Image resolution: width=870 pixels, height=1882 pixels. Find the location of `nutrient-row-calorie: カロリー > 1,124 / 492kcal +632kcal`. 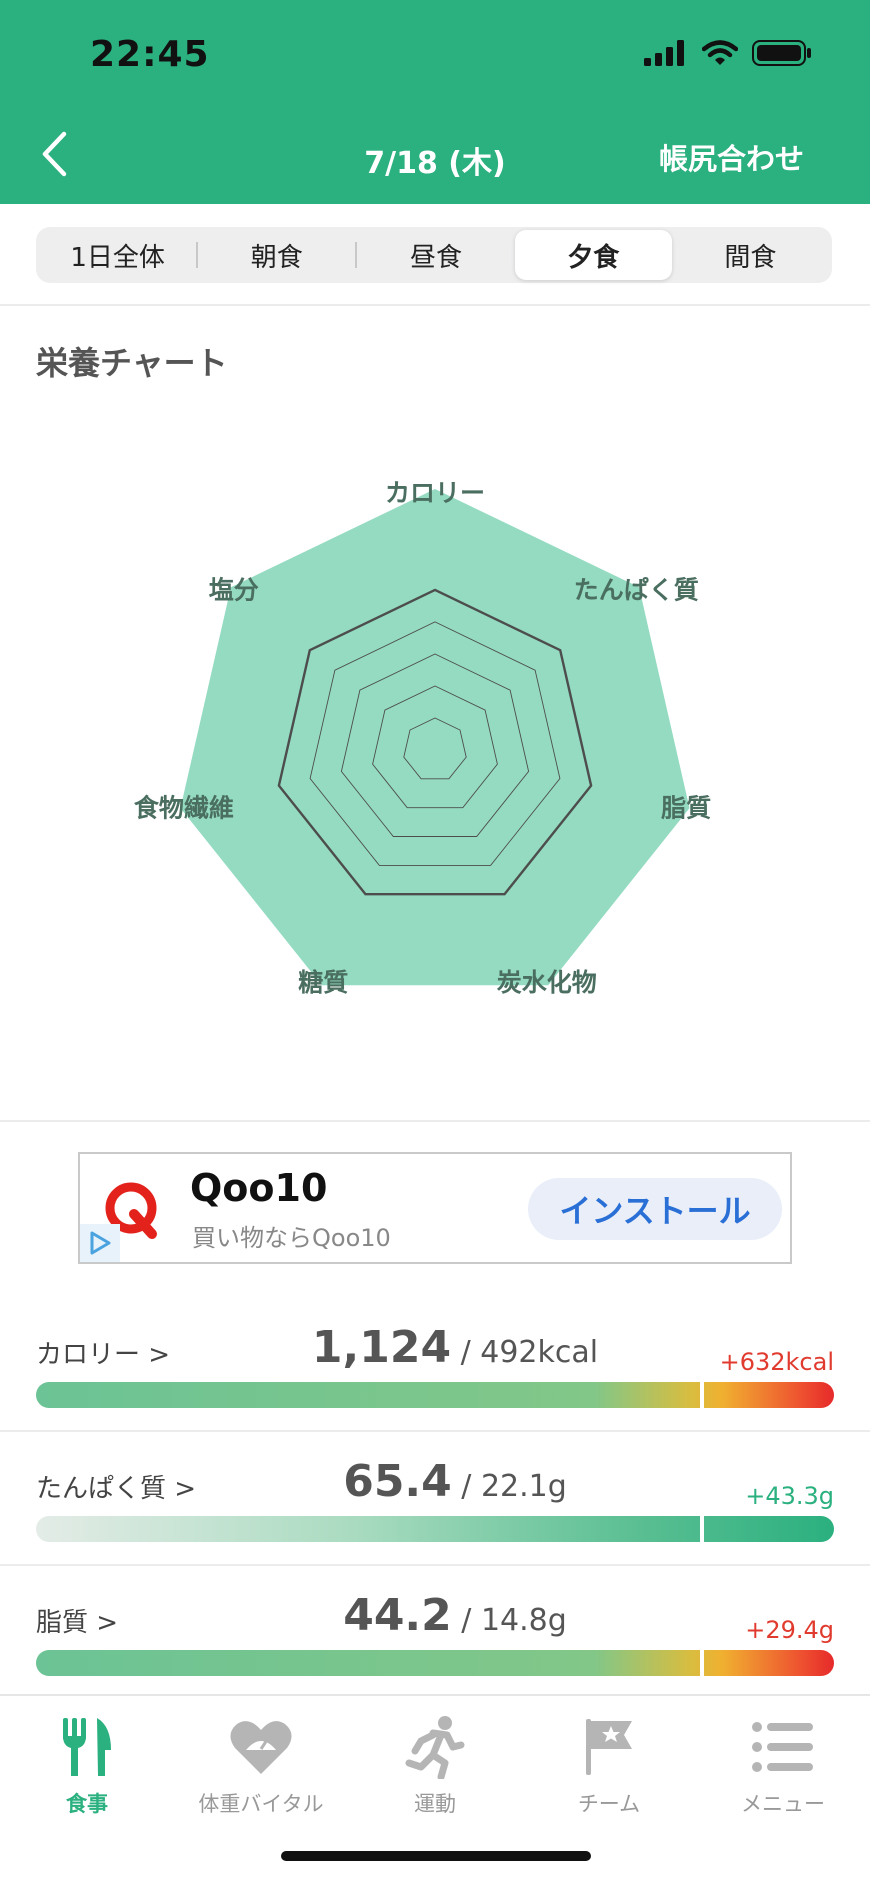

nutrient-row-calorie: カロリー > 1,124 / 492kcal +632kcal is located at coordinates (435, 1367).